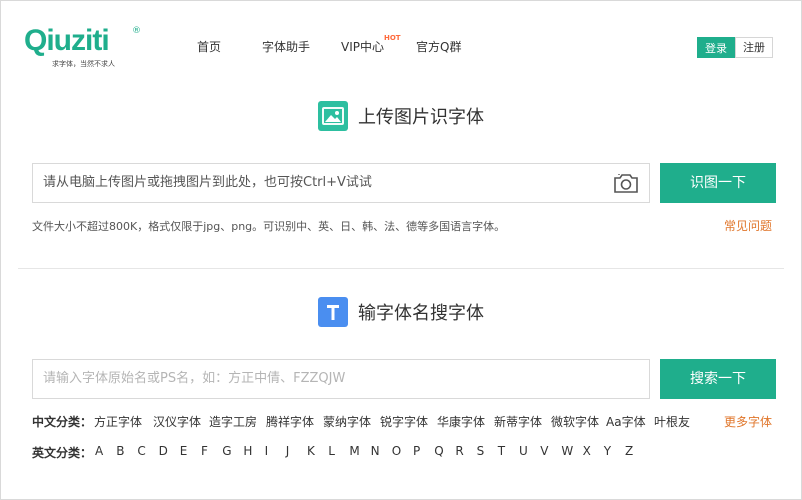  Describe the element at coordinates (629, 451) in the screenshot. I see `english-category-link: Z` at that location.